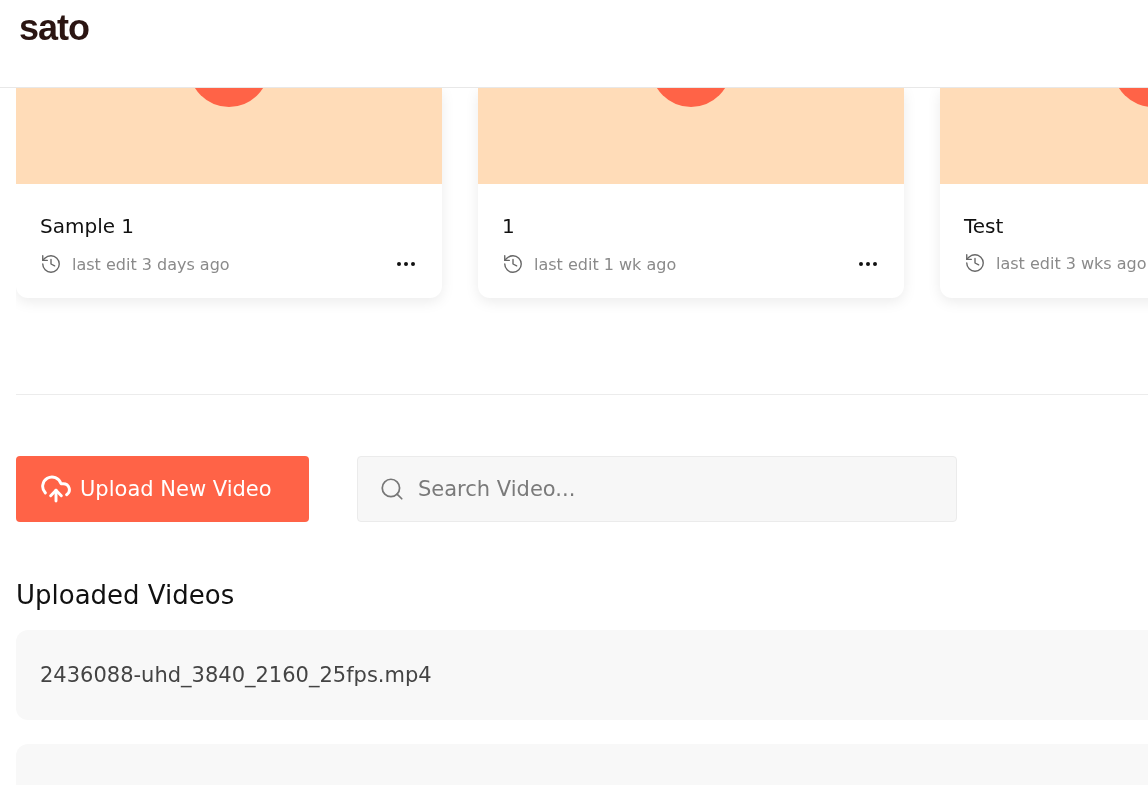  Describe the element at coordinates (229, 193) in the screenshot. I see `project-card: Sample 1 last edit 3 days ago` at that location.